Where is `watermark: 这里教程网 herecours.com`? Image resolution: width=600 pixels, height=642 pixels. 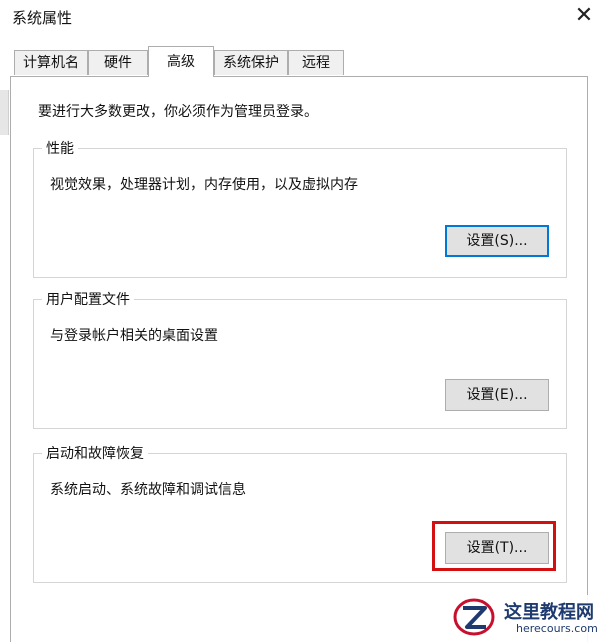 watermark: 这里教程网 herecours.com is located at coordinates (516, 618).